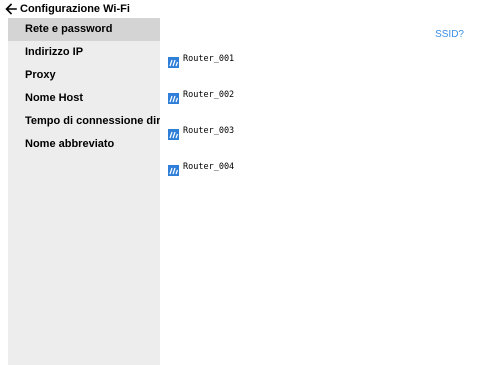 The width and height of the screenshot is (480, 365). I want to click on network-item: Router_003, so click(201, 133).